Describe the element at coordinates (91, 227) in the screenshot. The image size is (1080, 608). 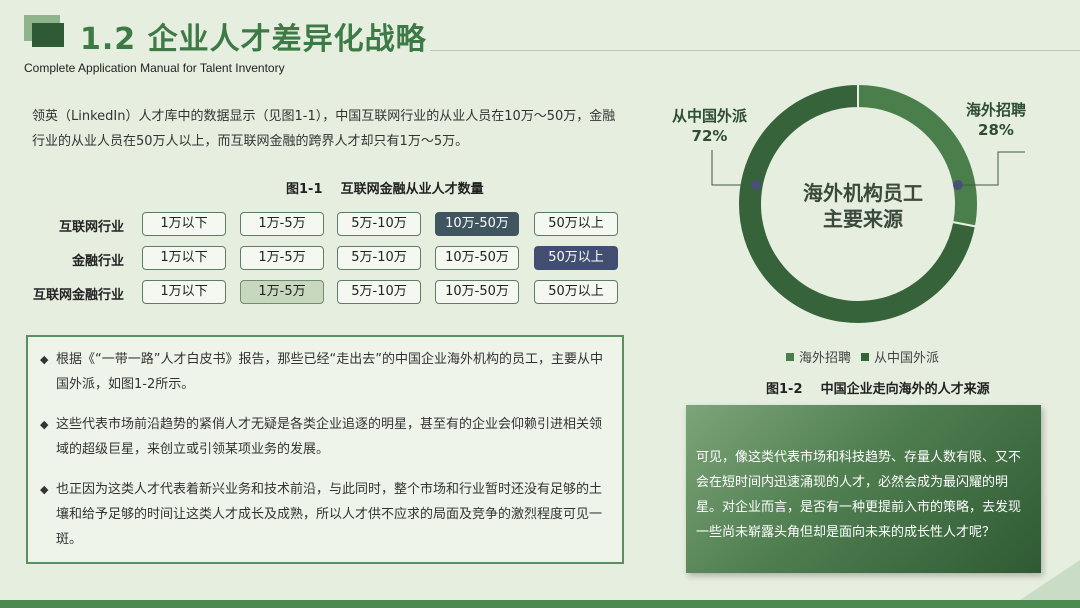
I see `row-label: 互联网行业` at that location.